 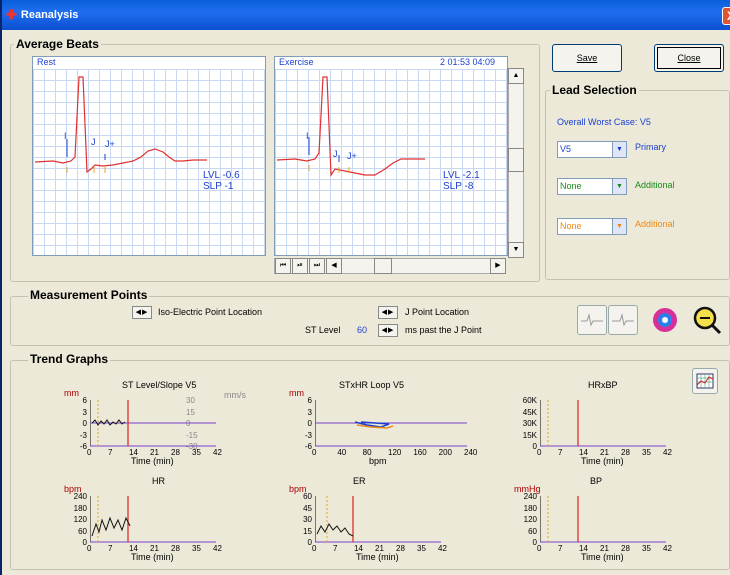 I want to click on zoom-button, so click(x=707, y=320).